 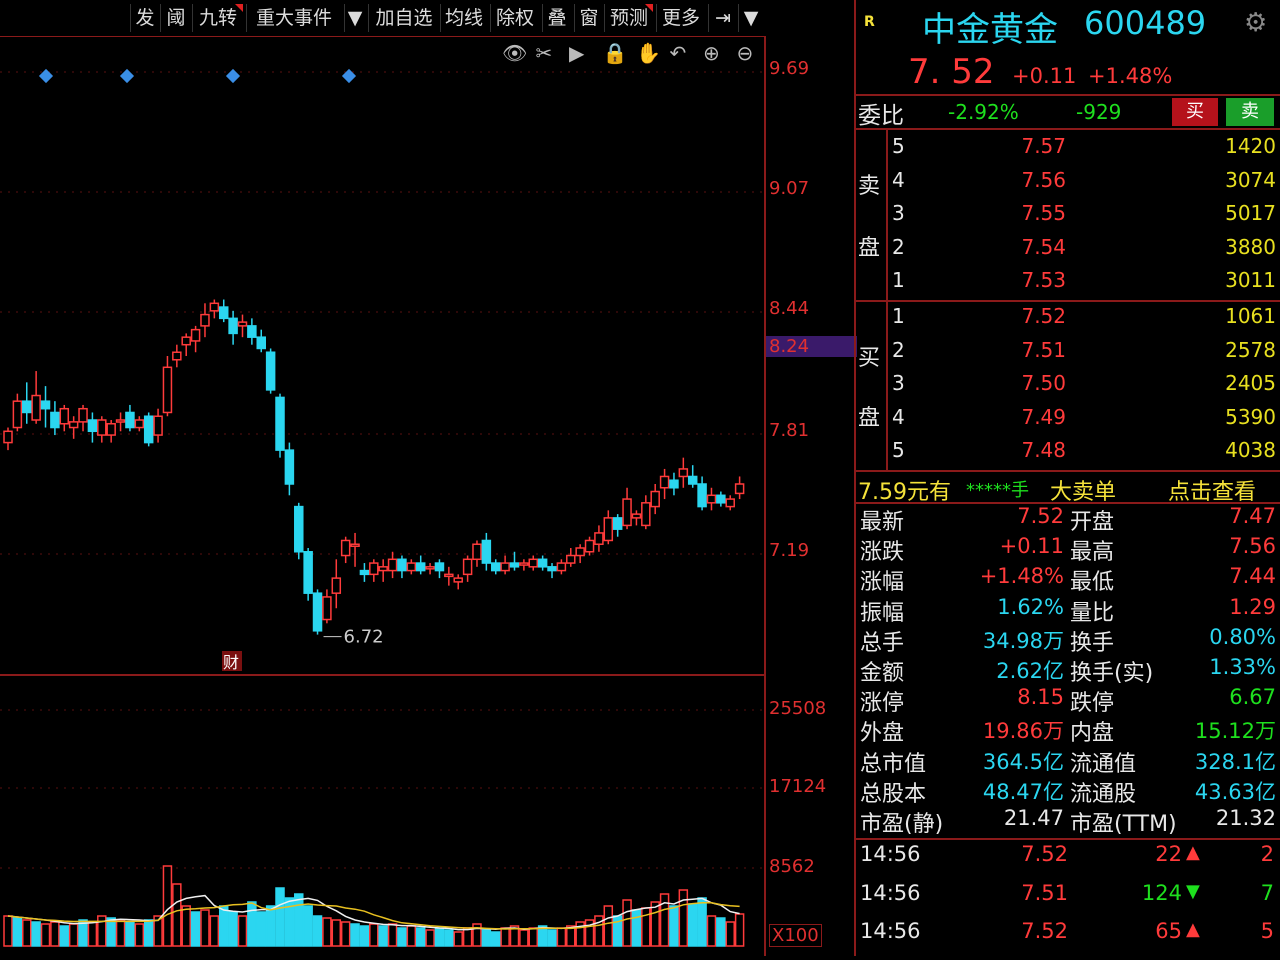 What do you see at coordinates (1043, 179) in the screenshot?
I see `level-price: 7.56` at bounding box center [1043, 179].